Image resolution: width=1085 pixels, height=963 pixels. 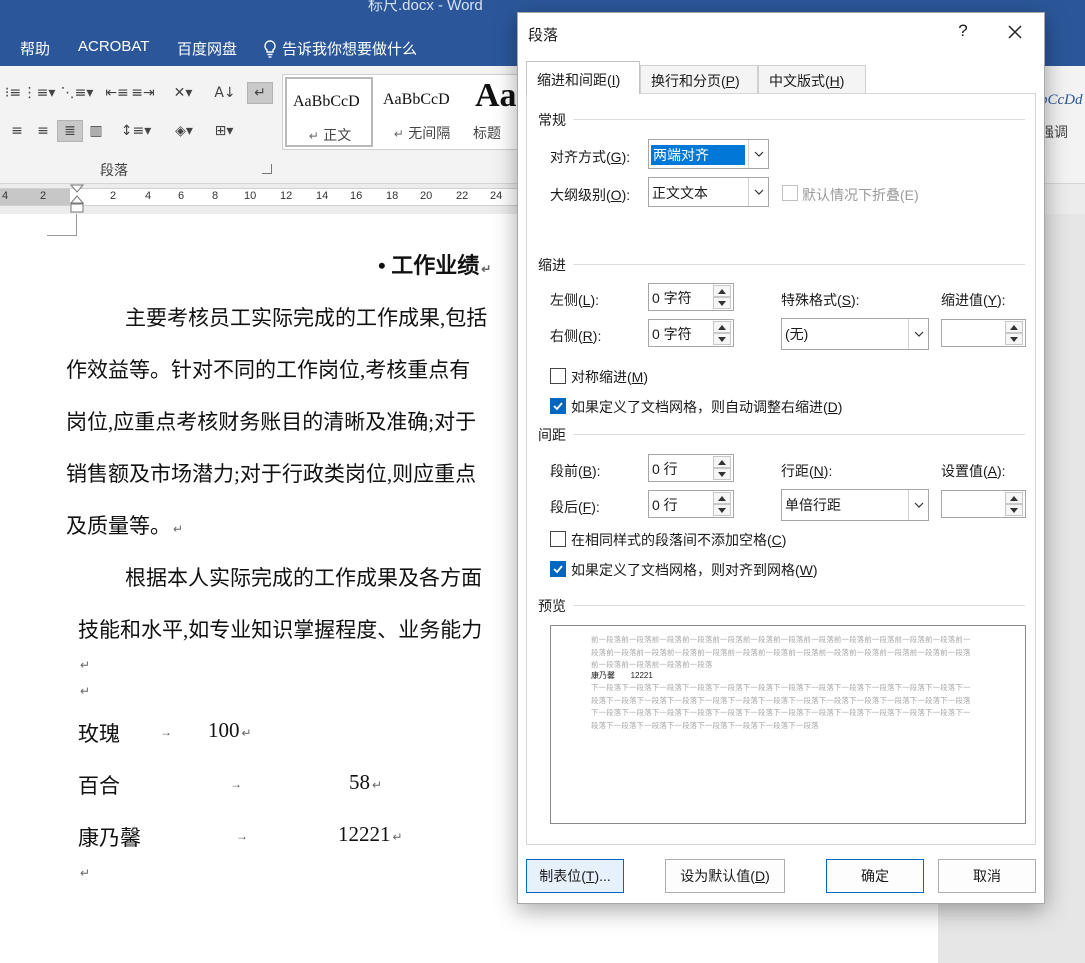 What do you see at coordinates (558, 539) in the screenshot?
I see `no-space-same-style-checkbox` at bounding box center [558, 539].